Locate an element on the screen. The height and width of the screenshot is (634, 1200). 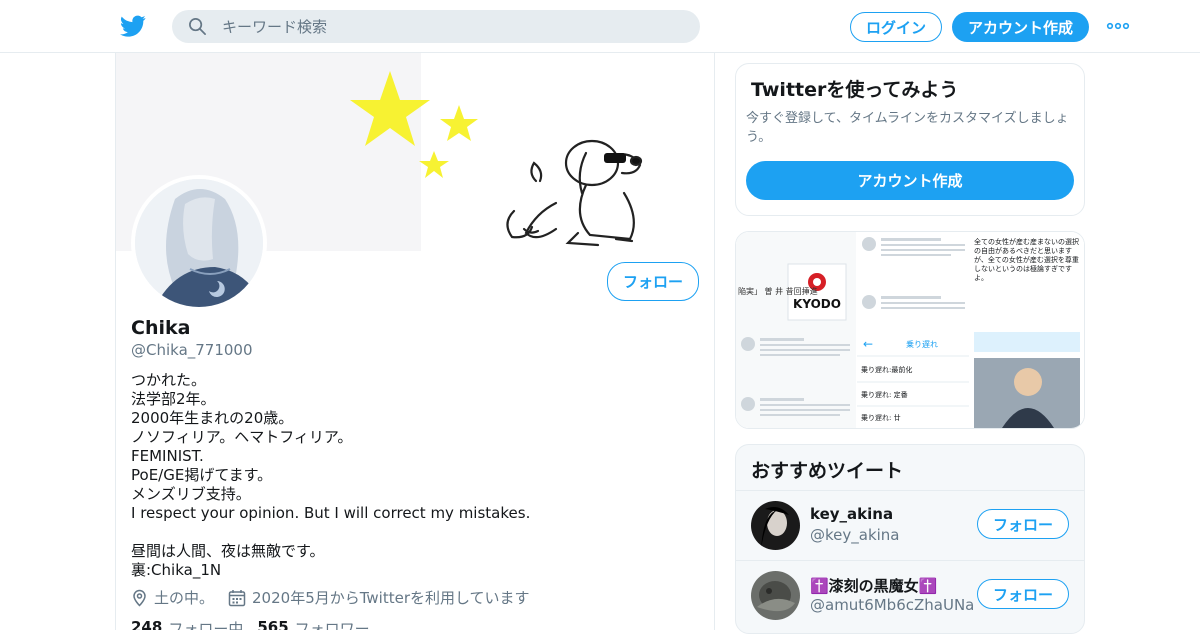
bio-line: 昼間は人間、夜は無敵です。 is located at coordinates (228, 551).